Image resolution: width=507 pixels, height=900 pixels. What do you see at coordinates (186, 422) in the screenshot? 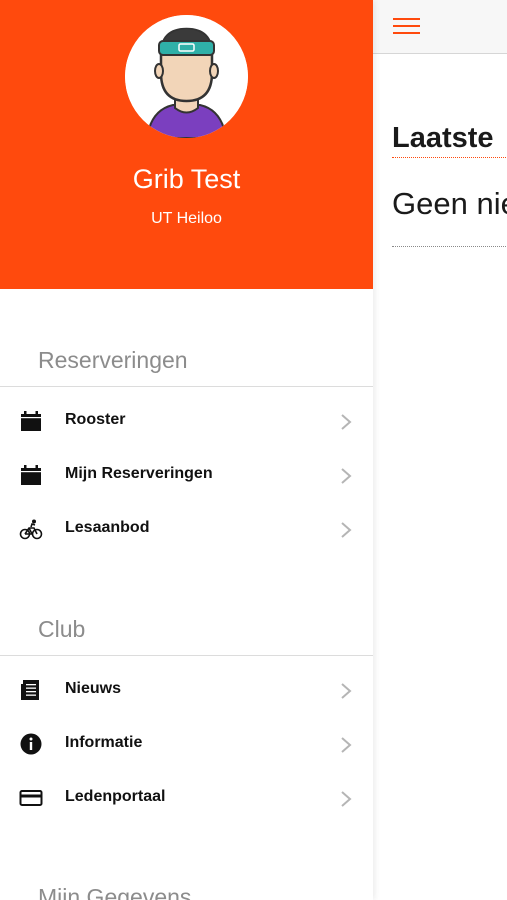
I see `menu-item-rooster: Rooster` at bounding box center [186, 422].